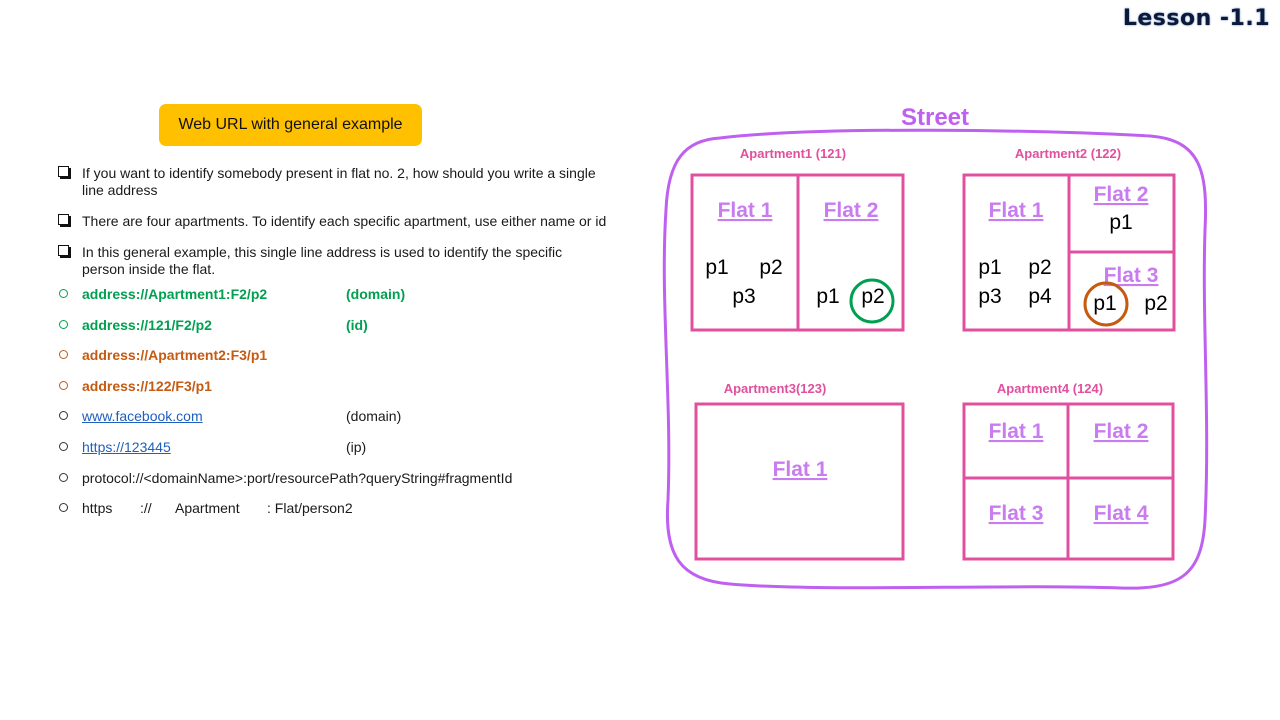  Describe the element at coordinates (1121, 513) in the screenshot. I see `apt4-flat4-label: Flat 4` at that location.